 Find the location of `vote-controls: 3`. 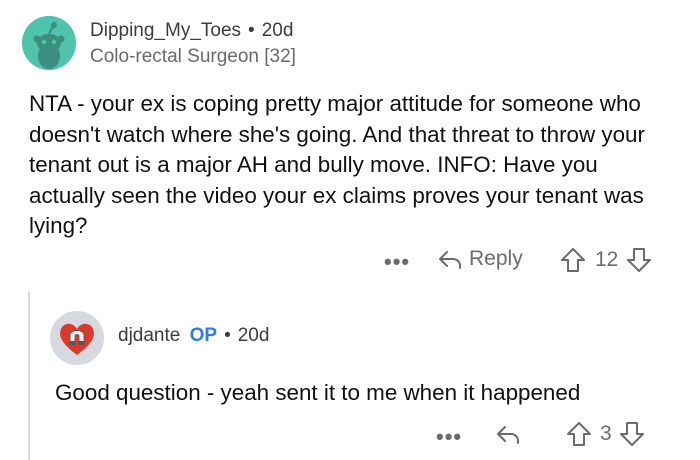

vote-controls: 3 is located at coordinates (605, 434).